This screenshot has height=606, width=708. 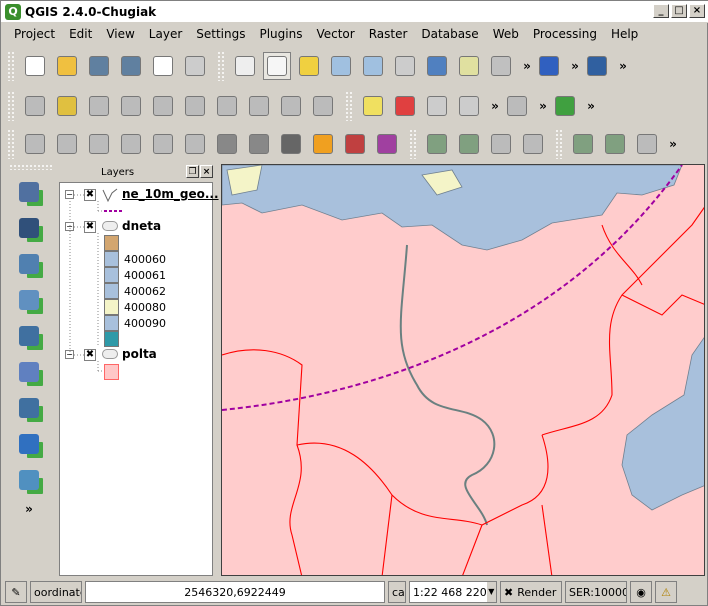 I want to click on menu-edit: Edit, so click(x=80, y=35).